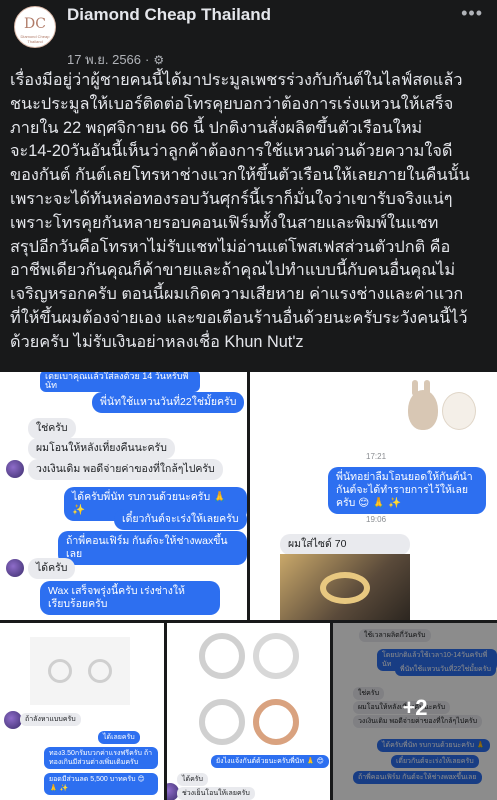 The height and width of the screenshot is (800, 497). Describe the element at coordinates (216, 793) in the screenshot. I see `chat-bubble: ช่วงเย็นโอนให้เลยครับ` at that location.